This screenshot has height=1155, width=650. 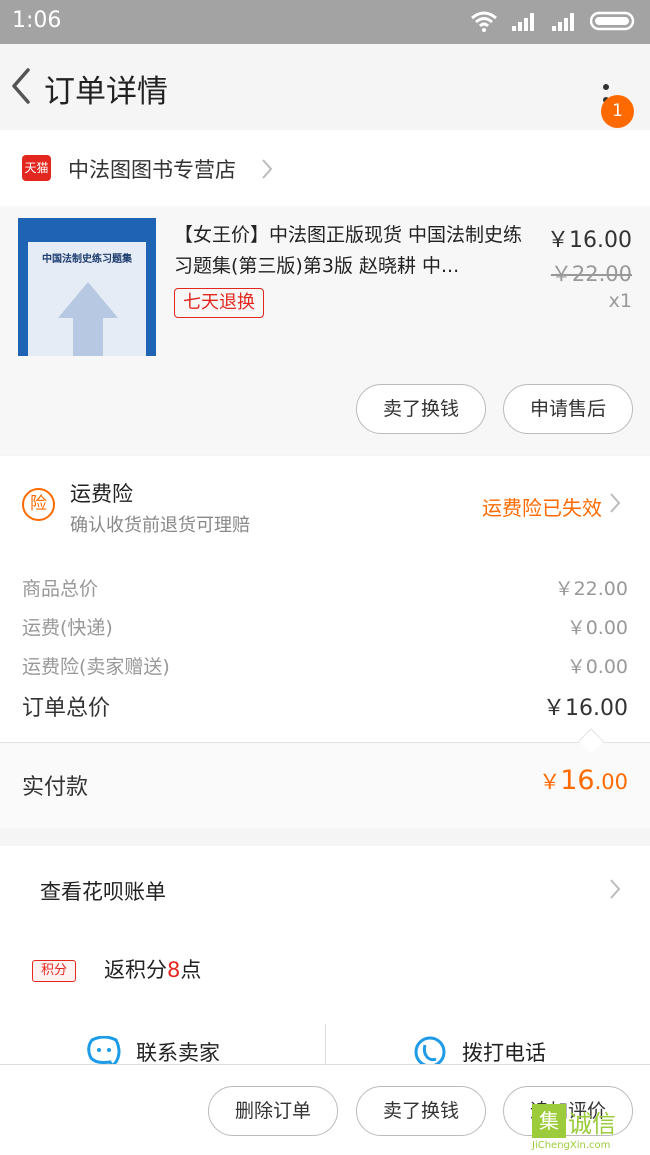 I want to click on watermark-cn: 诚信, so click(x=592, y=1124).